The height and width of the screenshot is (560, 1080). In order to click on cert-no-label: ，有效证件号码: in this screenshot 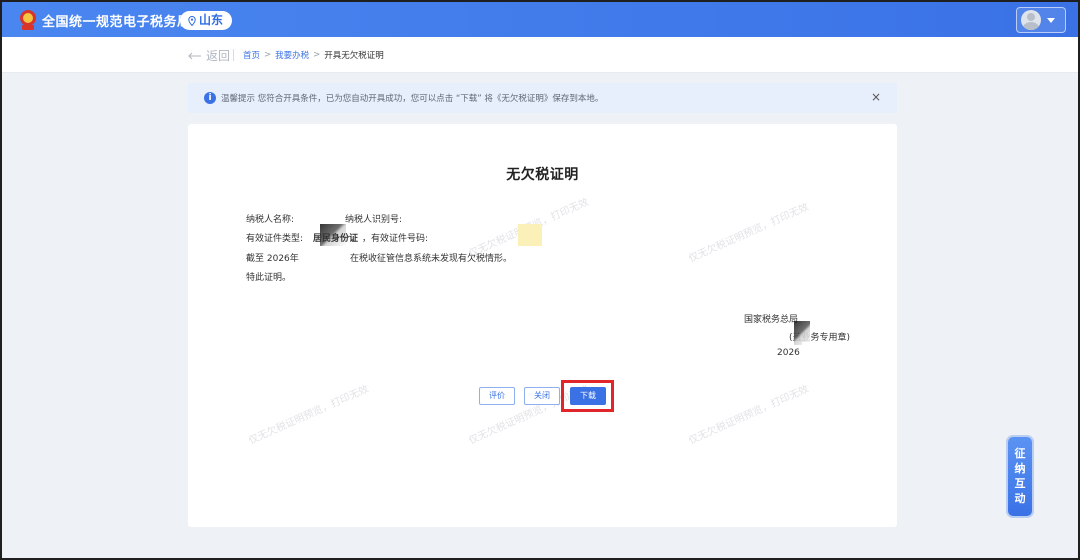, I will do `click(395, 239)`.